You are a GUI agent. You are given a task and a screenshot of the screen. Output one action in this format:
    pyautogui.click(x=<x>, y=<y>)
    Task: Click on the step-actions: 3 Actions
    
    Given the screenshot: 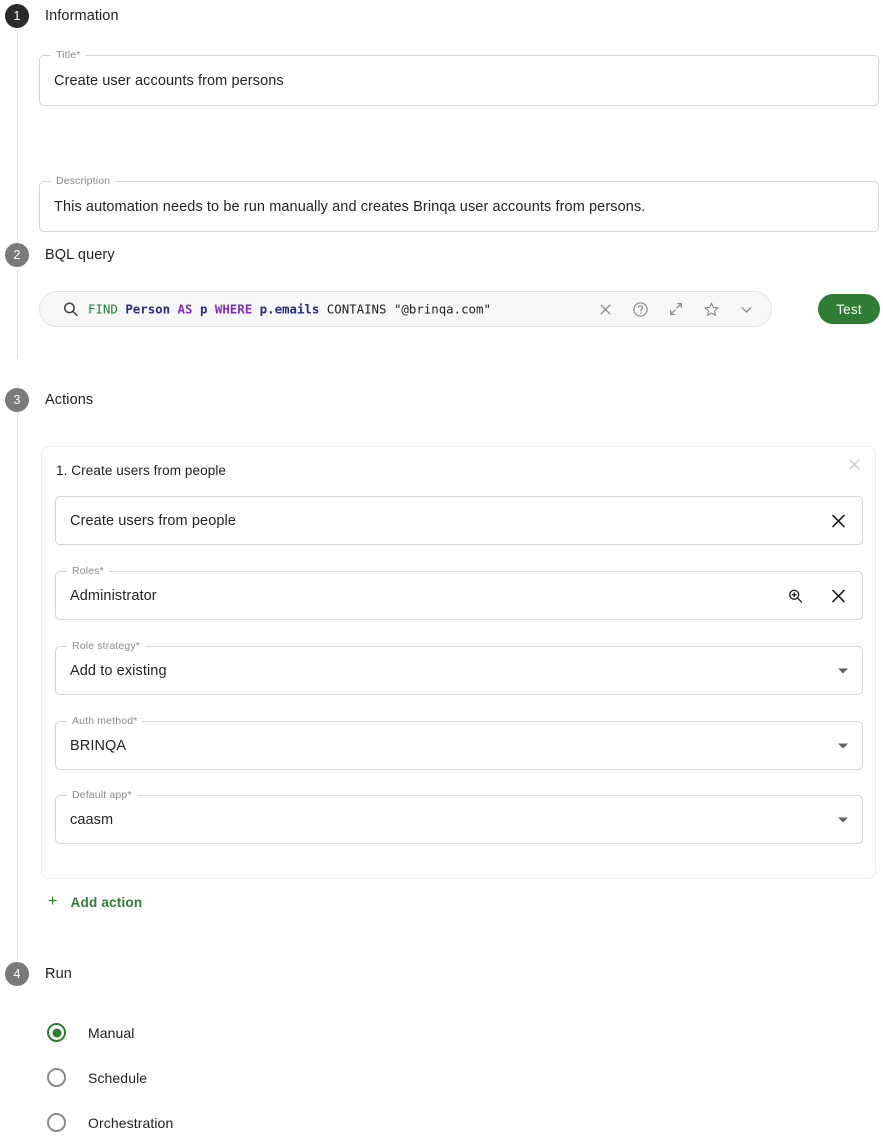 What is the action you would take?
    pyautogui.click(x=441, y=400)
    